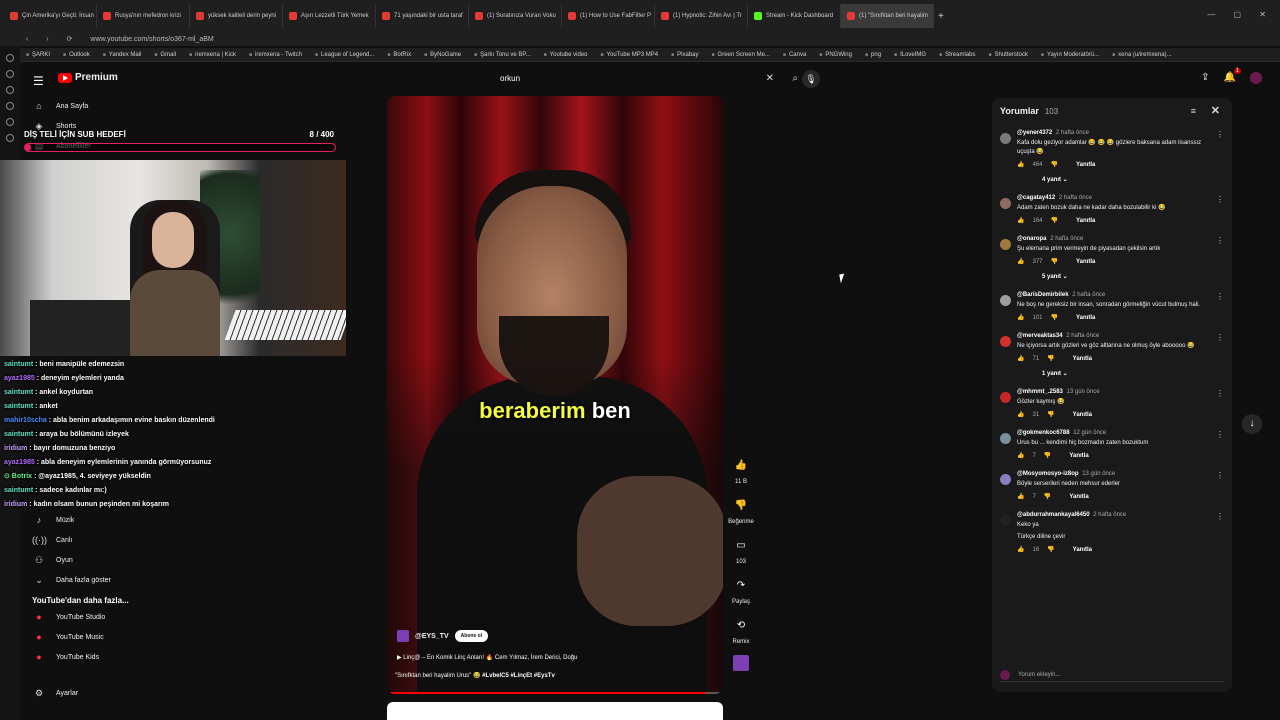 The width and height of the screenshot is (1280, 720). I want to click on share-action: ↷ Paylaş, so click(741, 590).